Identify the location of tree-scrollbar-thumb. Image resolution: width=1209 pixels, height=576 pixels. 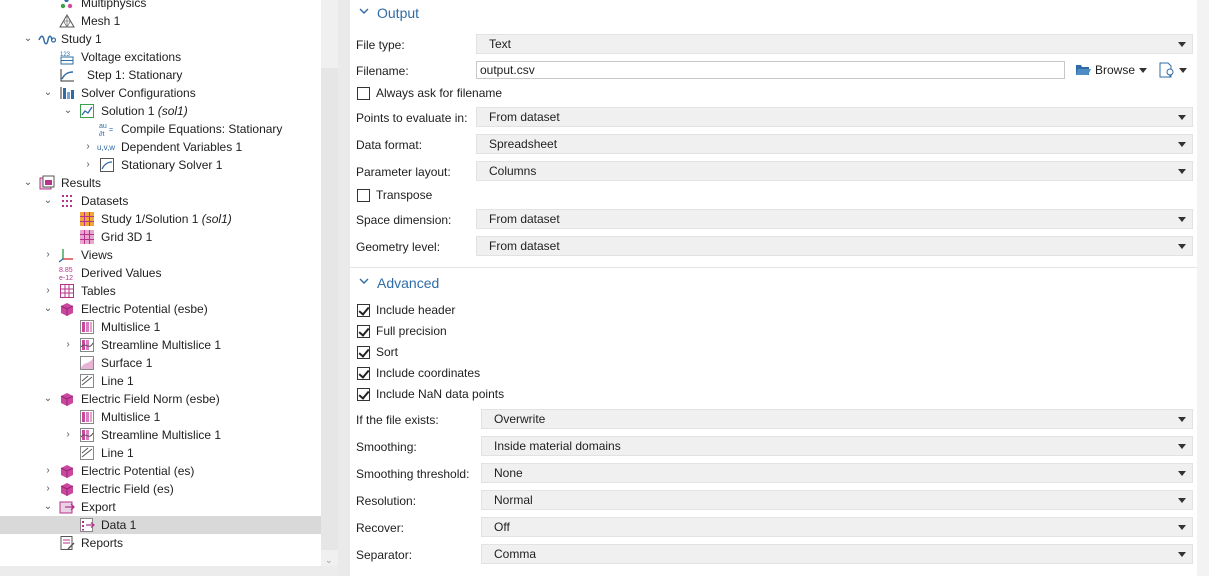
(329, 309).